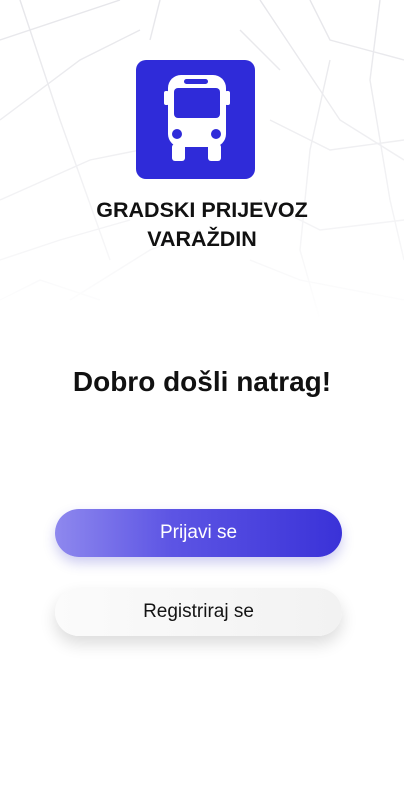 This screenshot has height=801, width=404. I want to click on login-button: Prijavi se, so click(198, 533).